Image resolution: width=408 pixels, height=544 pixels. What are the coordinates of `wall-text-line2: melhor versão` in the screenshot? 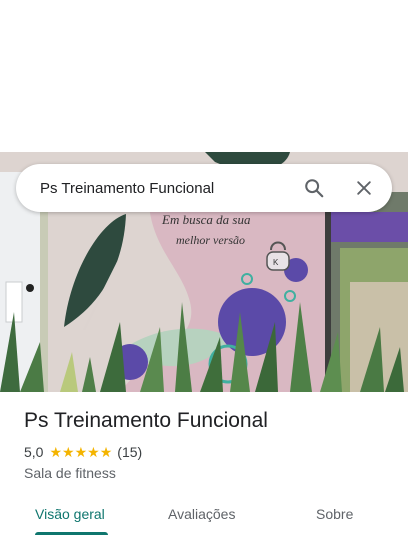 It's located at (210, 240).